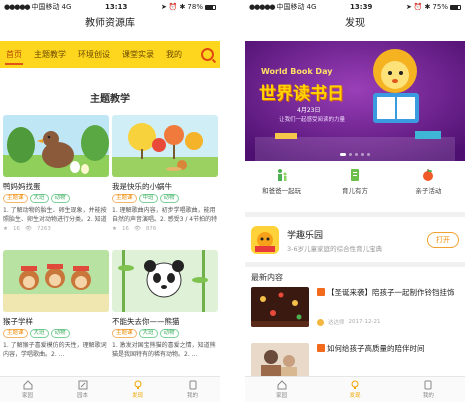  I want to click on banner-title-cn: 世界读书日, so click(301, 94).